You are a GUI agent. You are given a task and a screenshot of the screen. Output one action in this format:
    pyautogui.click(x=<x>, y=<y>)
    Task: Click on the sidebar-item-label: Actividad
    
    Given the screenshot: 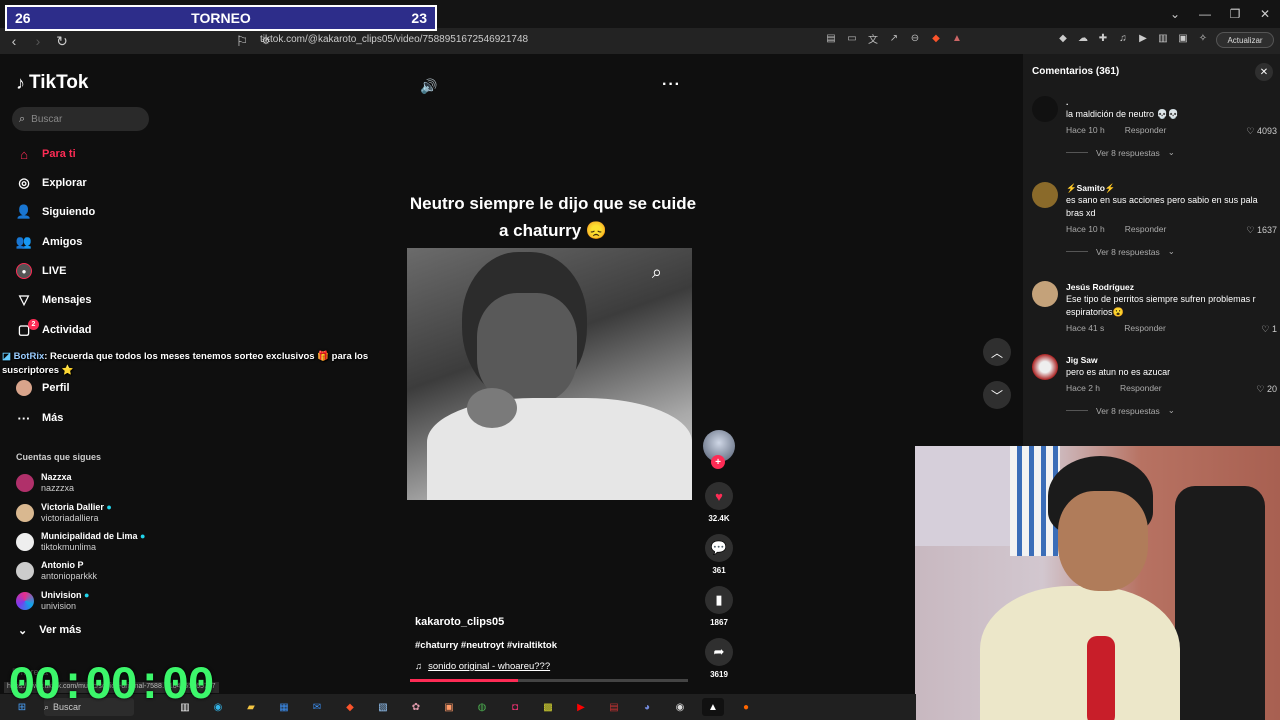 What is the action you would take?
    pyautogui.click(x=67, y=330)
    